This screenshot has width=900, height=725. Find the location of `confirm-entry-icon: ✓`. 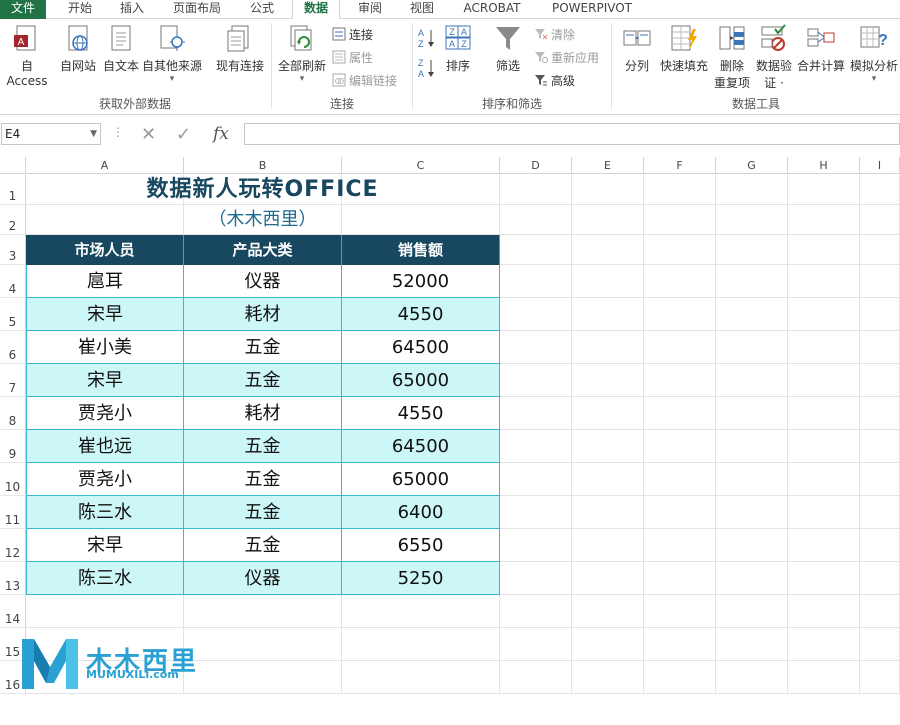

confirm-entry-icon: ✓ is located at coordinates (183, 134).